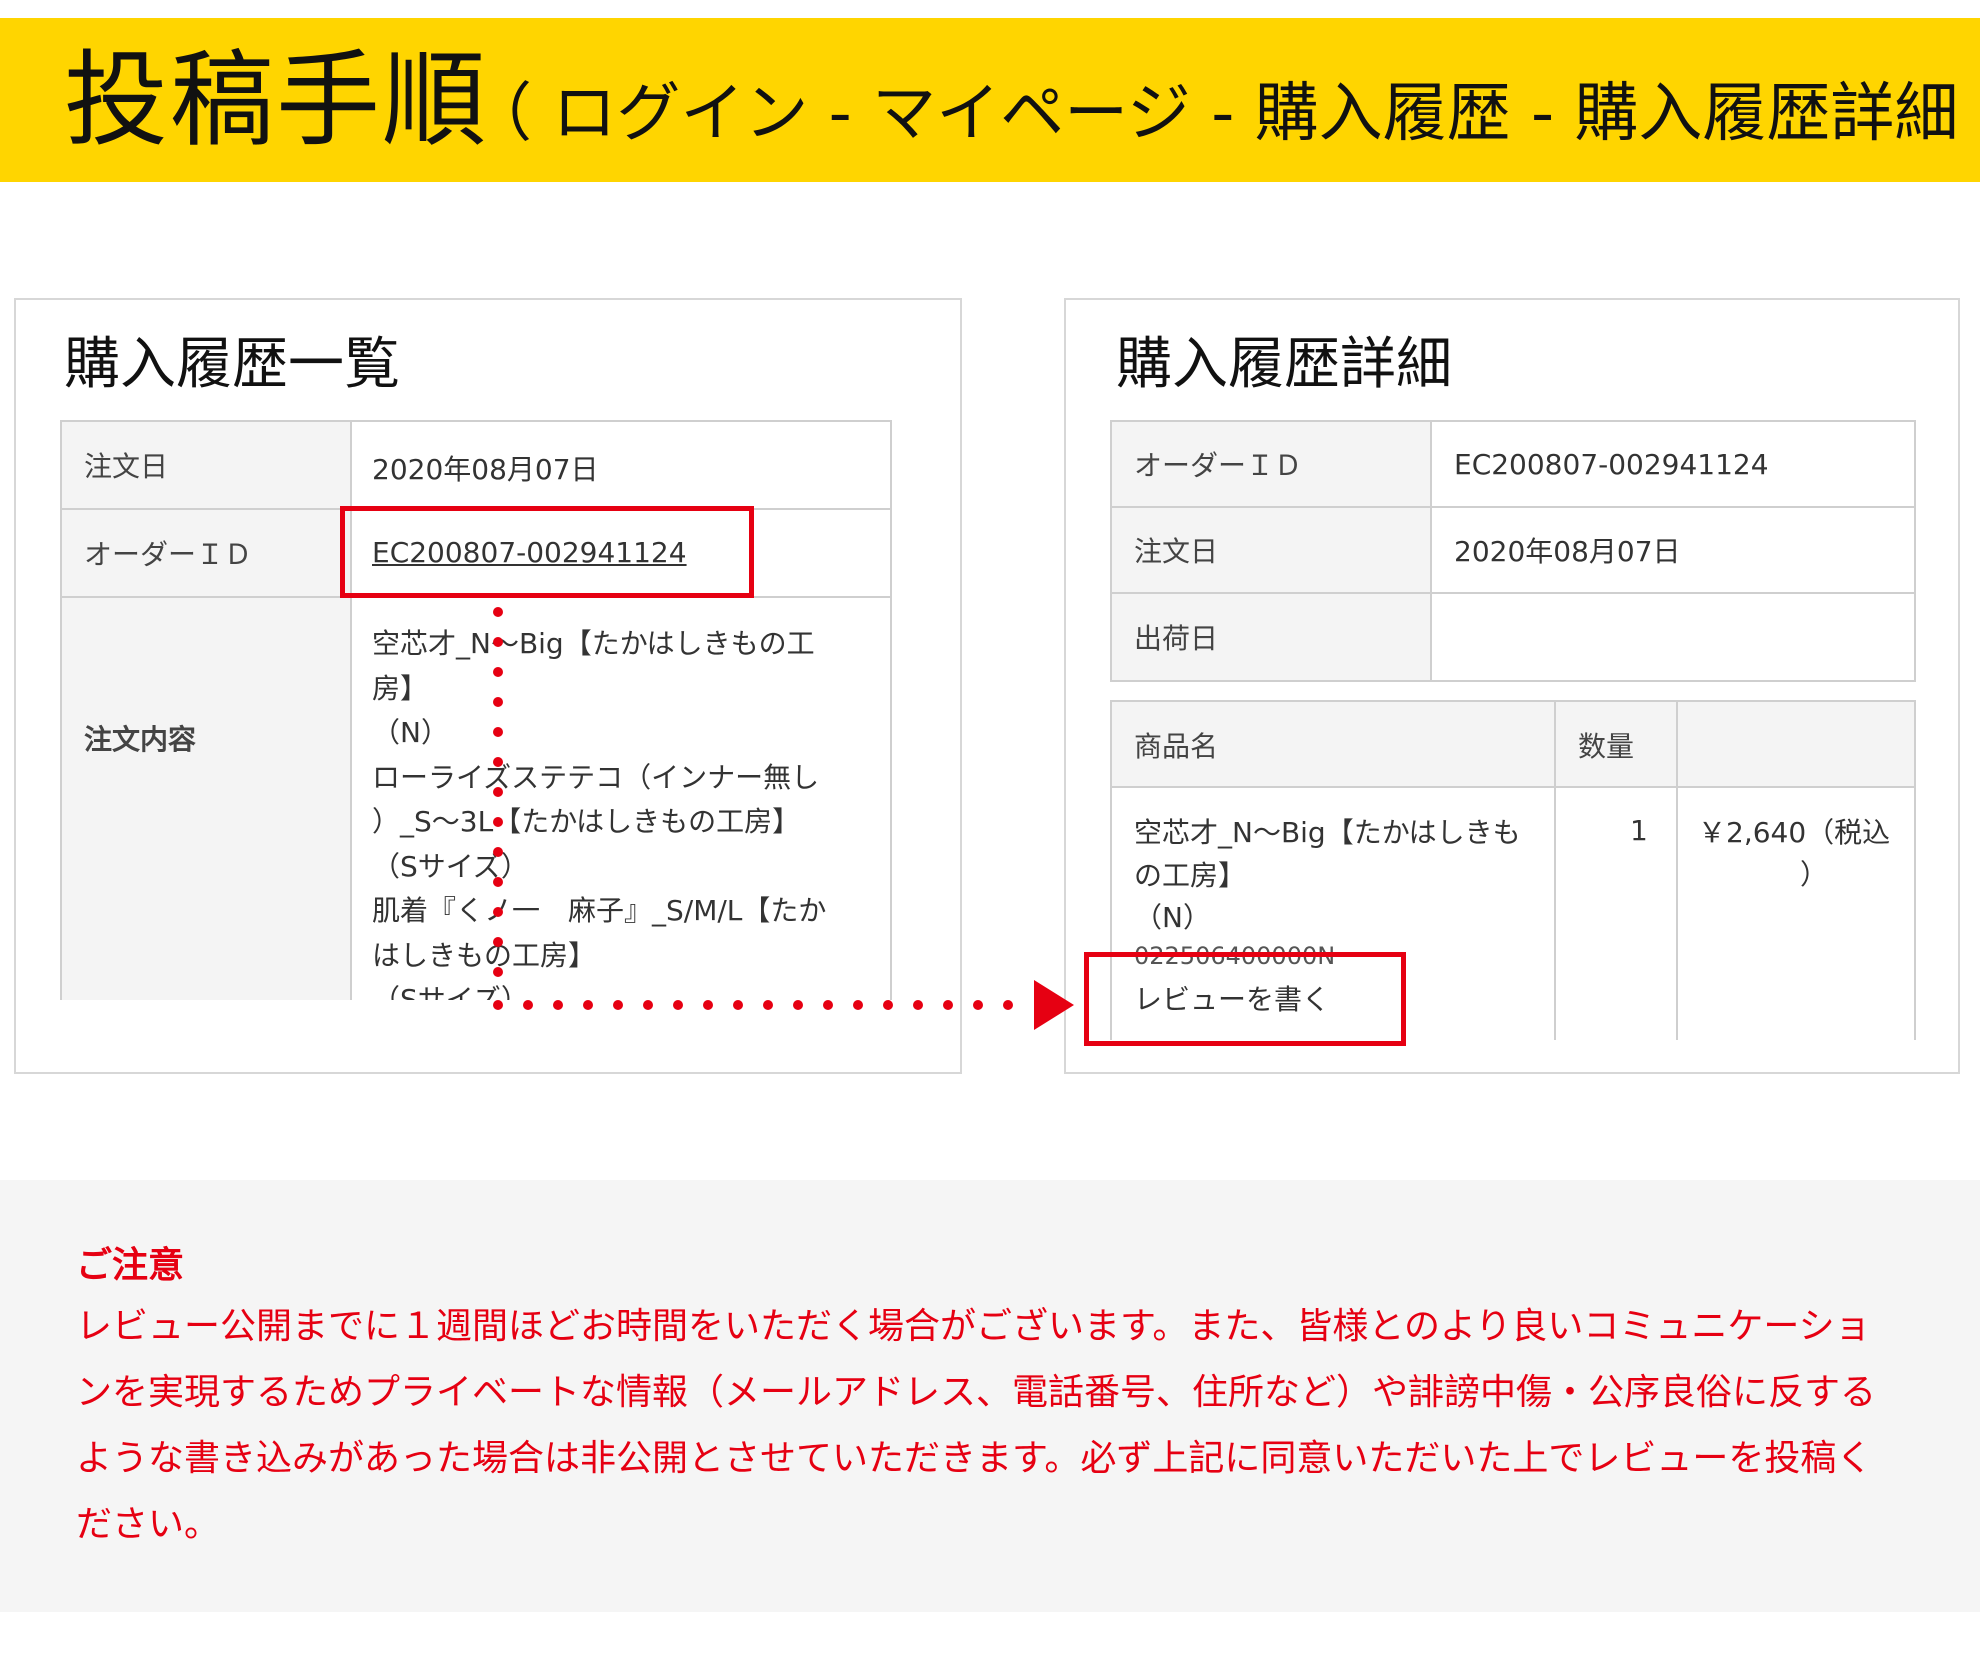 Image resolution: width=1980 pixels, height=1678 pixels. Describe the element at coordinates (1803, 854) in the screenshot. I see `product-price: ￥2,640（税込 ）` at that location.